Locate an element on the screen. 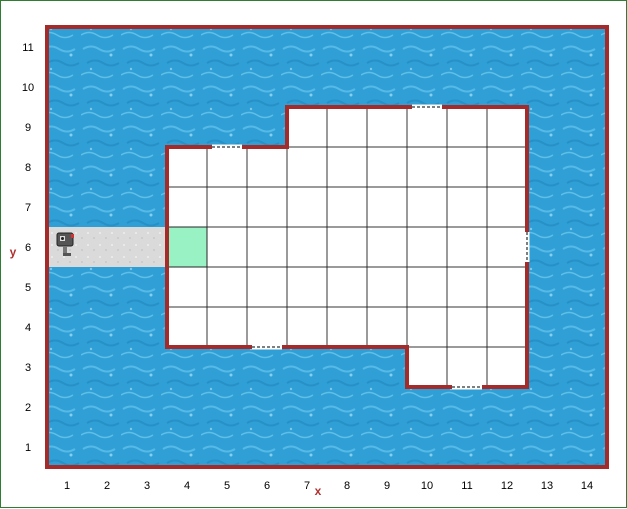  y-tick-label: 5 is located at coordinates (28, 288).